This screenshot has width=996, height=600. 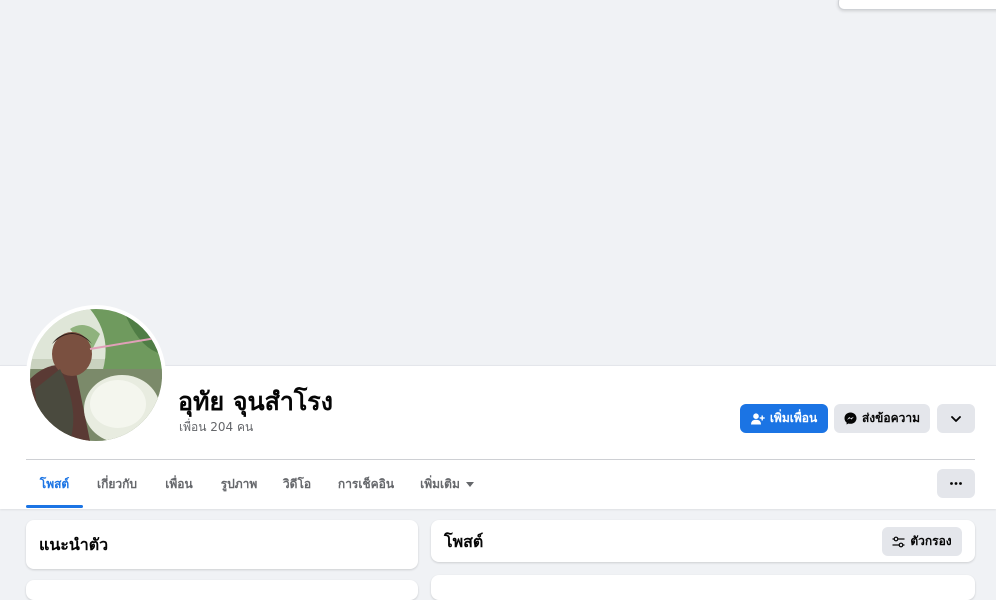 What do you see at coordinates (500, 459) in the screenshot?
I see `header-divider` at bounding box center [500, 459].